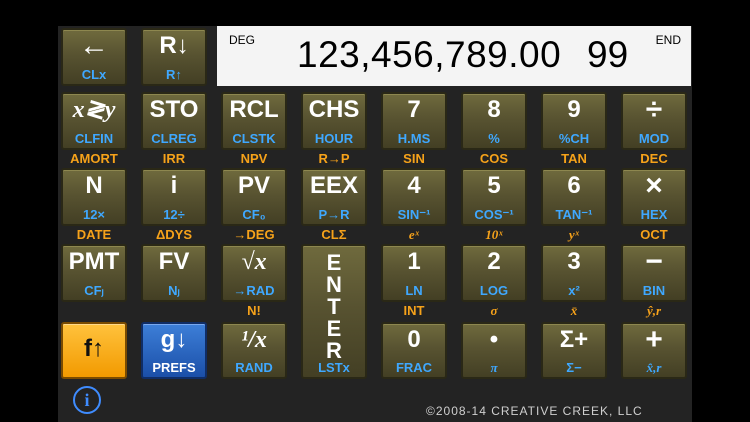 Image resolution: width=750 pixels, height=422 pixels. I want to click on key-8: 8 %, so click(494, 121).